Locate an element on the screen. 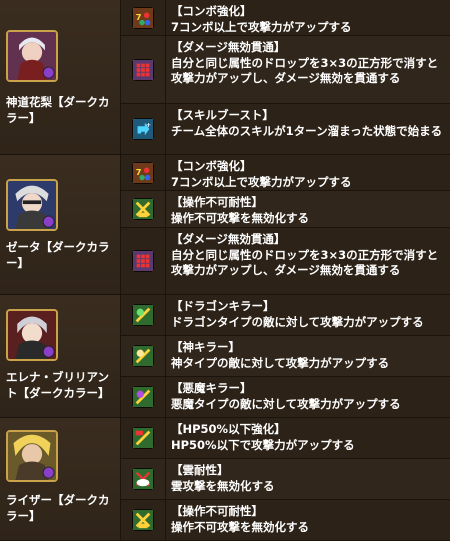  awakening-desc: 神タイプの敵に対して攻撃力がアップする is located at coordinates (280, 362).